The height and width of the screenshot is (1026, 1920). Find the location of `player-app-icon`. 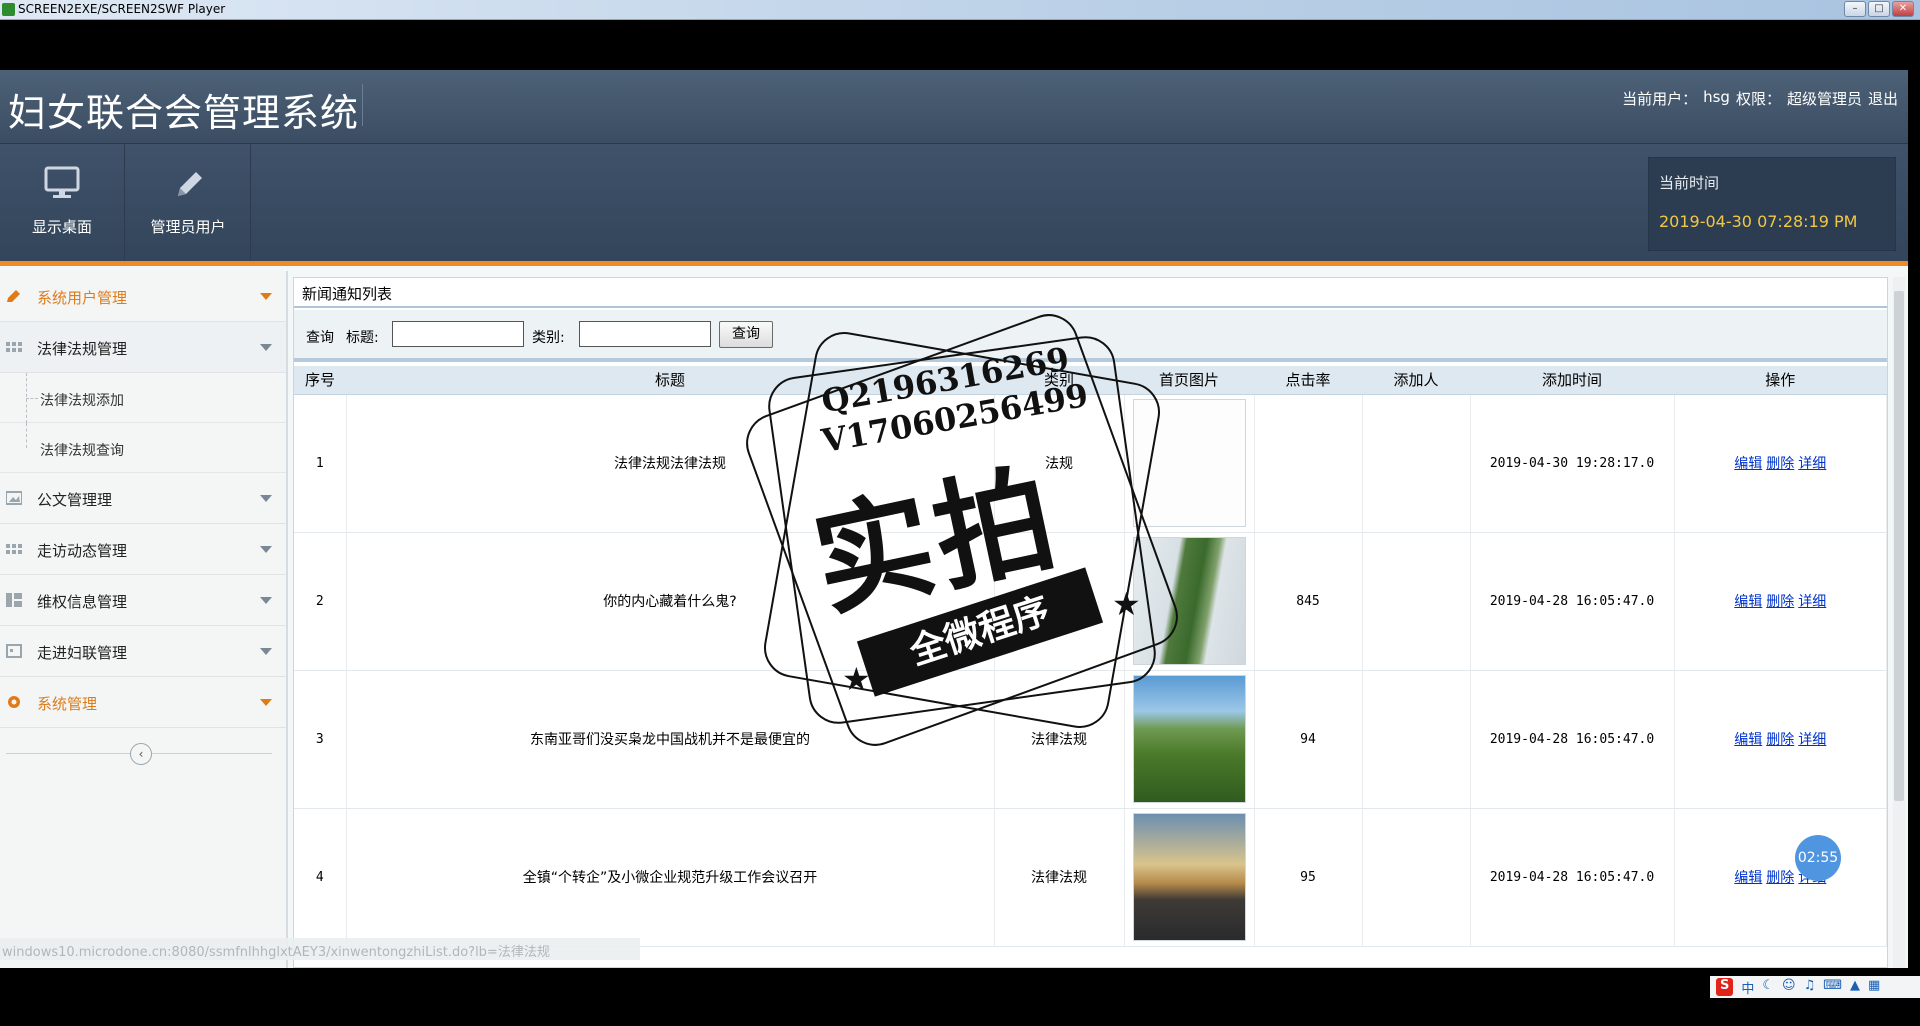

player-app-icon is located at coordinates (8, 9).